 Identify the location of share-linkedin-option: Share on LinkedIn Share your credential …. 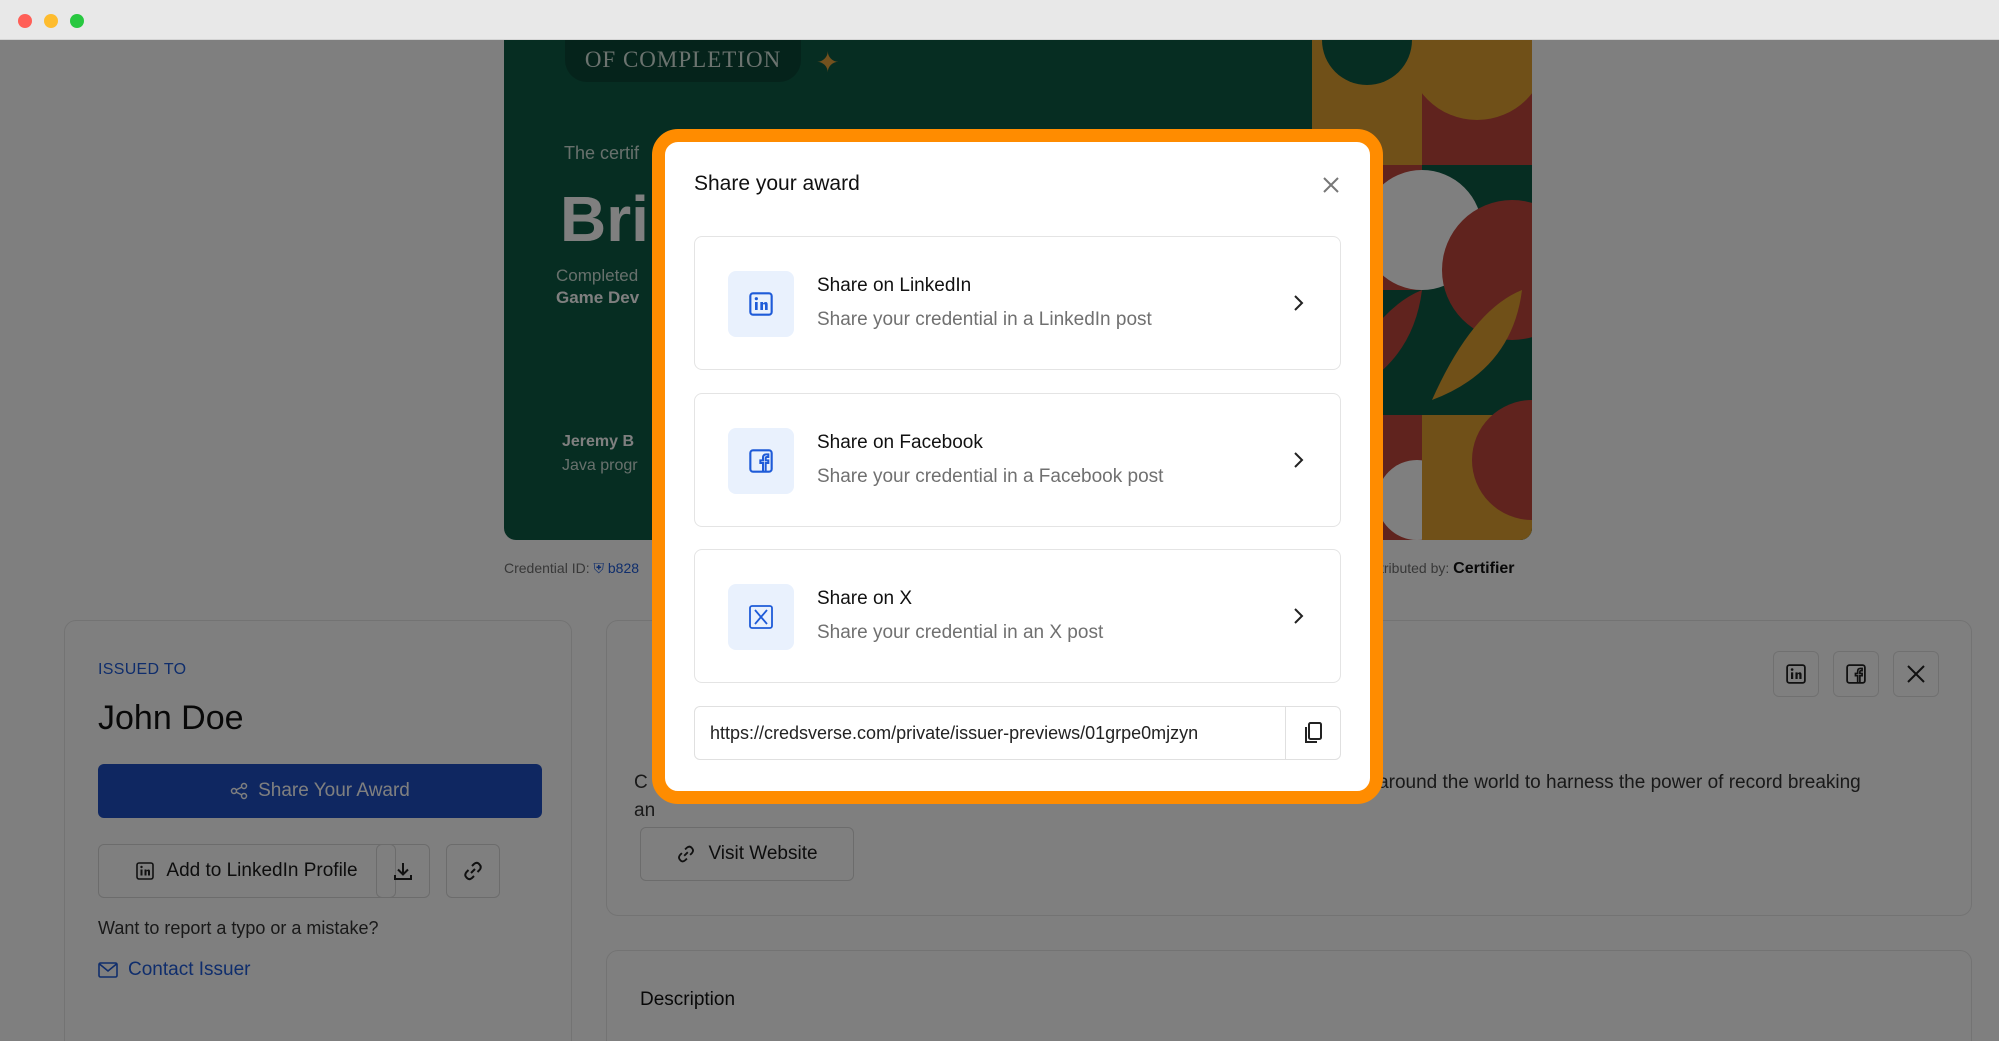
(1017, 303).